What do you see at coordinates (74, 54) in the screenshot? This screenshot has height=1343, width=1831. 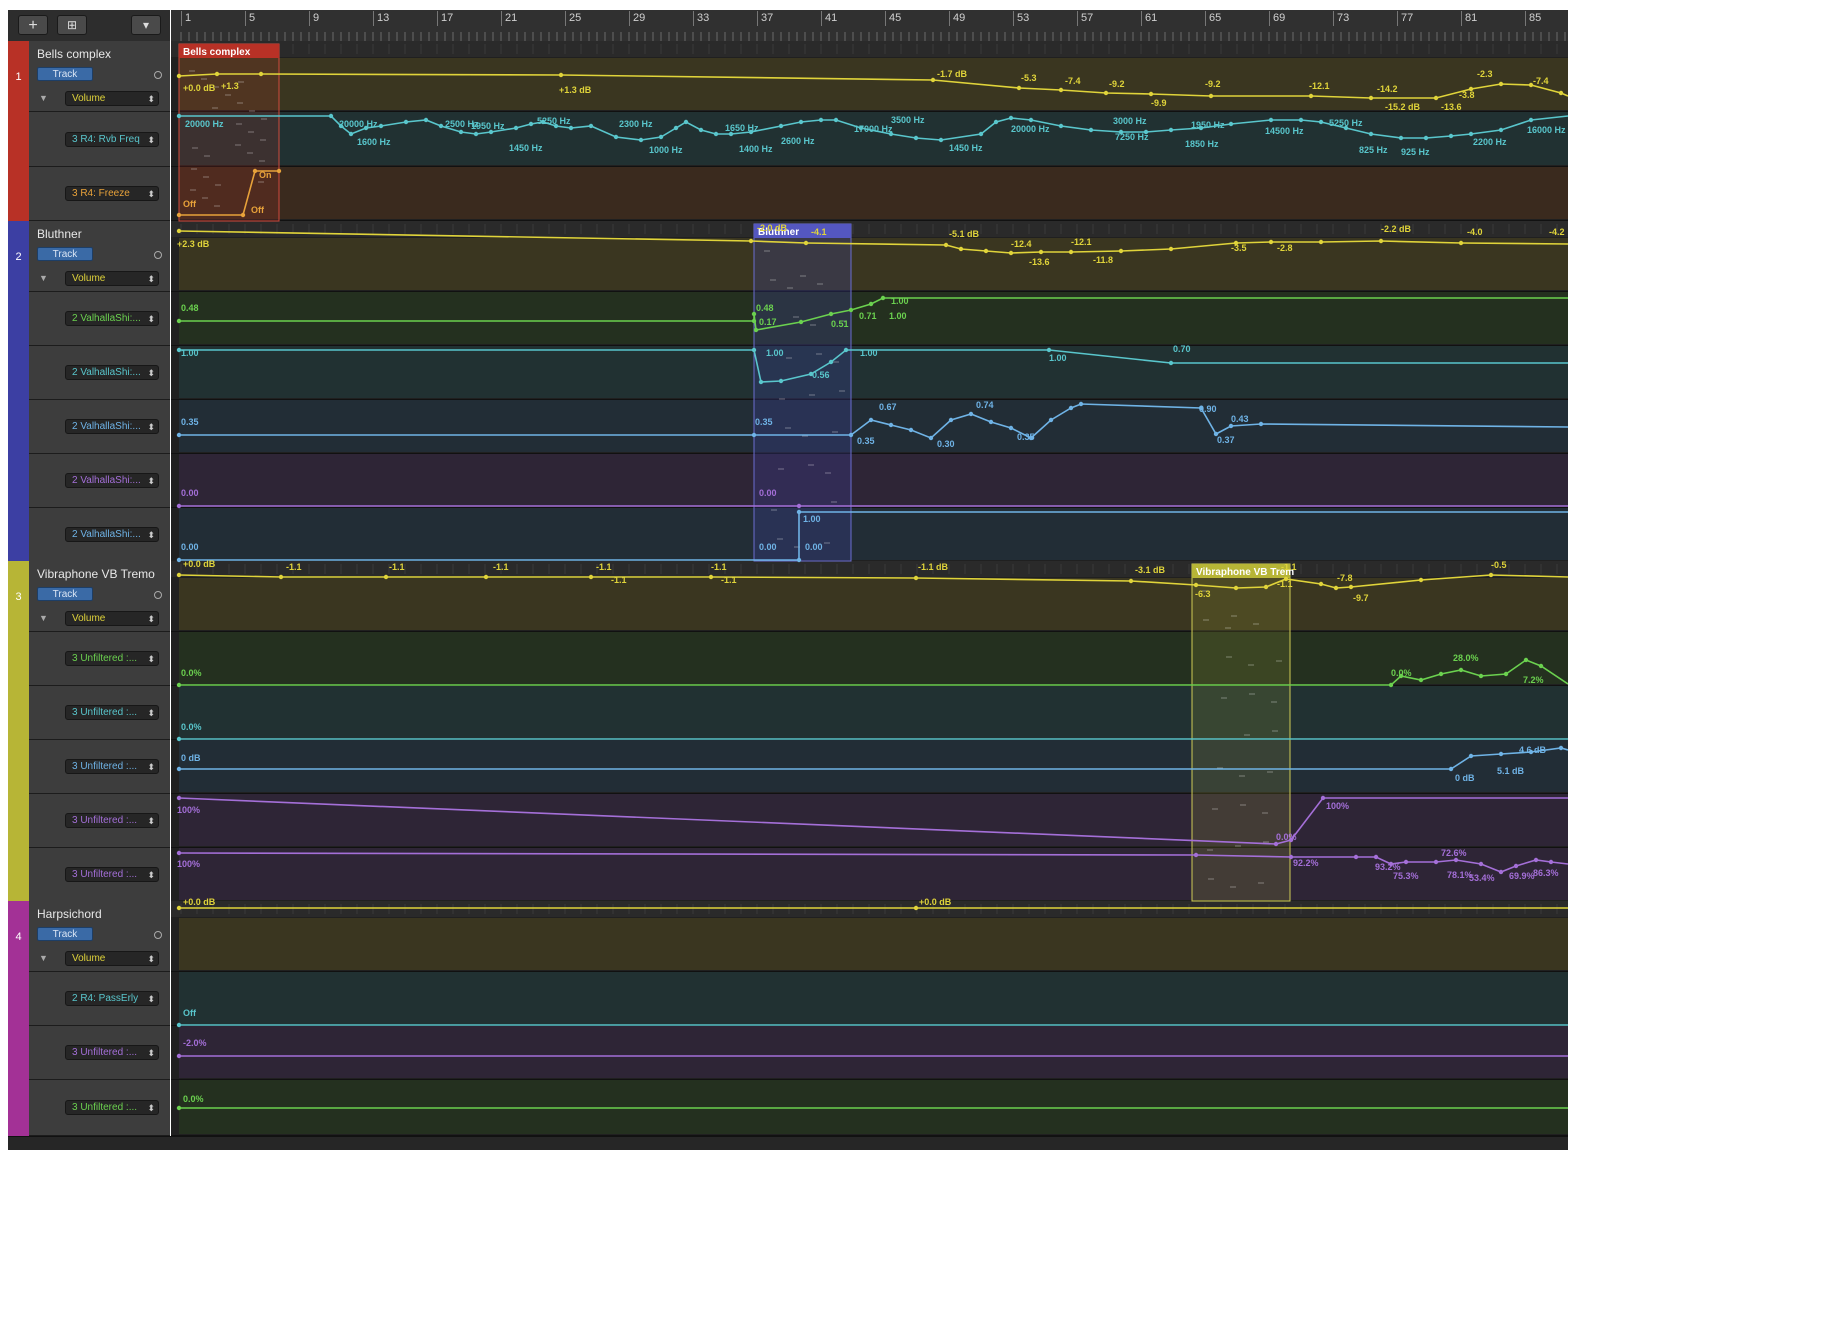 I see `track-name: Bells complex` at bounding box center [74, 54].